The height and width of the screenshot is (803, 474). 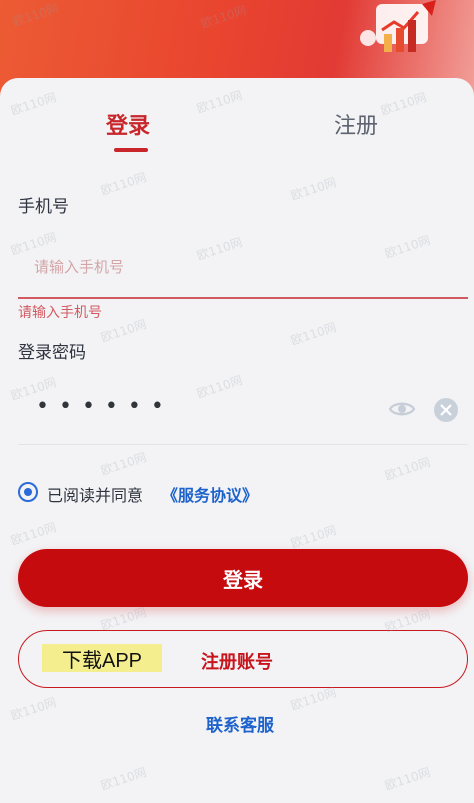 I want to click on login-button: 登录, so click(x=243, y=578).